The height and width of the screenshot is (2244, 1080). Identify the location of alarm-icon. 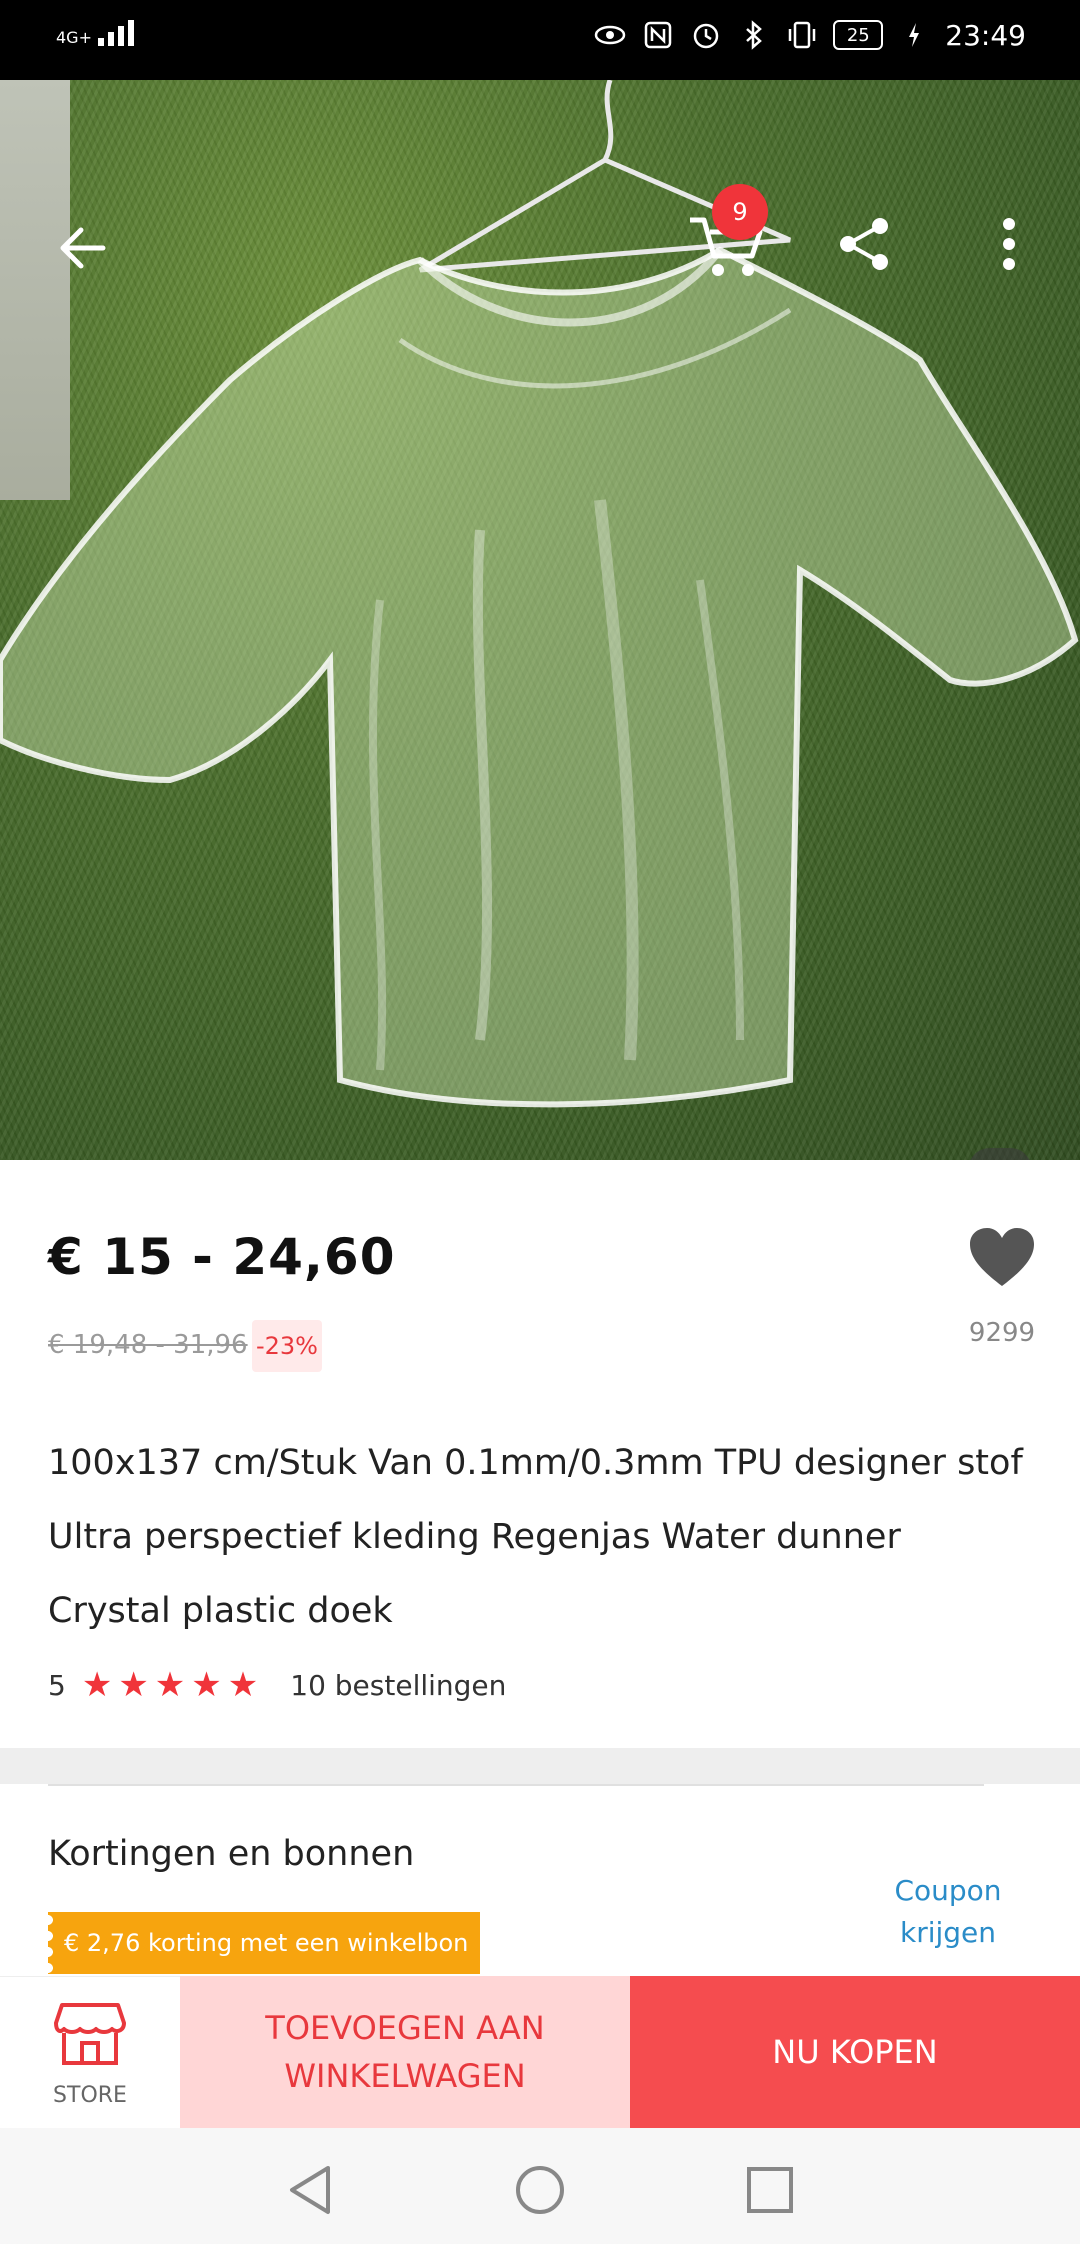
(706, 35).